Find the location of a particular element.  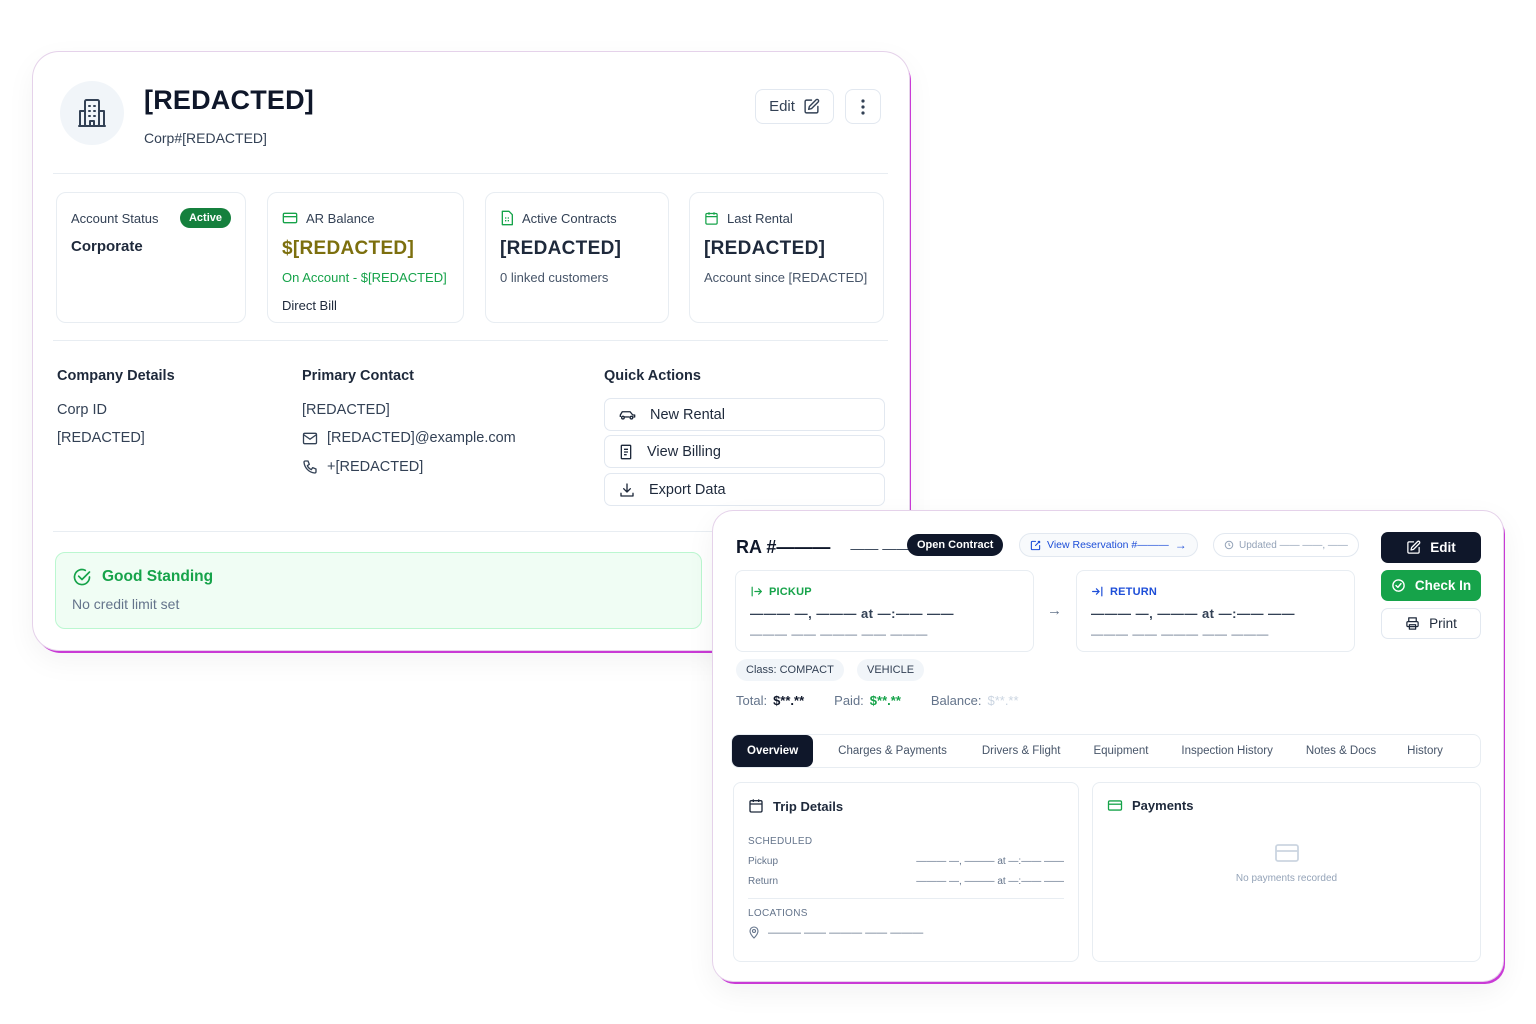

trip-divider is located at coordinates (906, 898).